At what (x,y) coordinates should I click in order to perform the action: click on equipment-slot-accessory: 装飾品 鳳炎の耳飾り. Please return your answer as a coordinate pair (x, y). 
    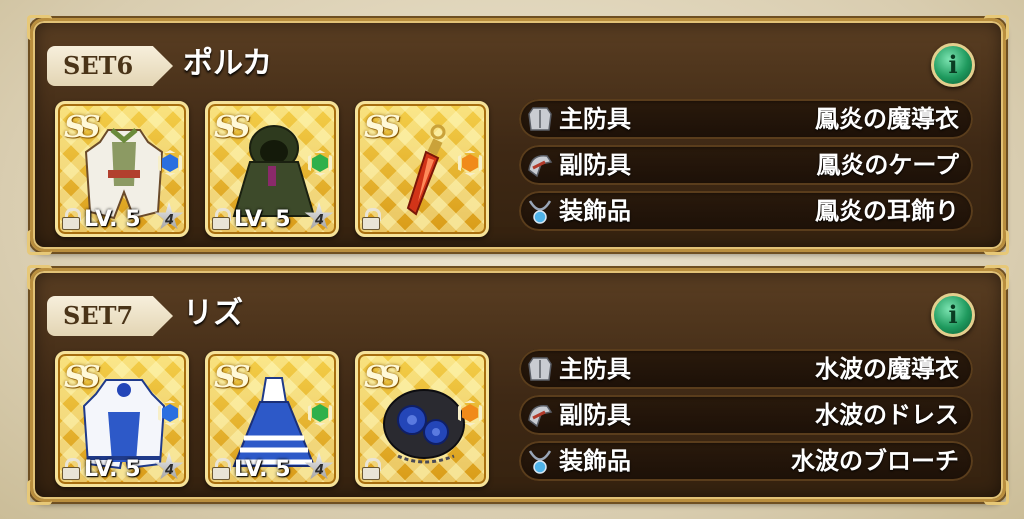
    Looking at the image, I should click on (746, 211).